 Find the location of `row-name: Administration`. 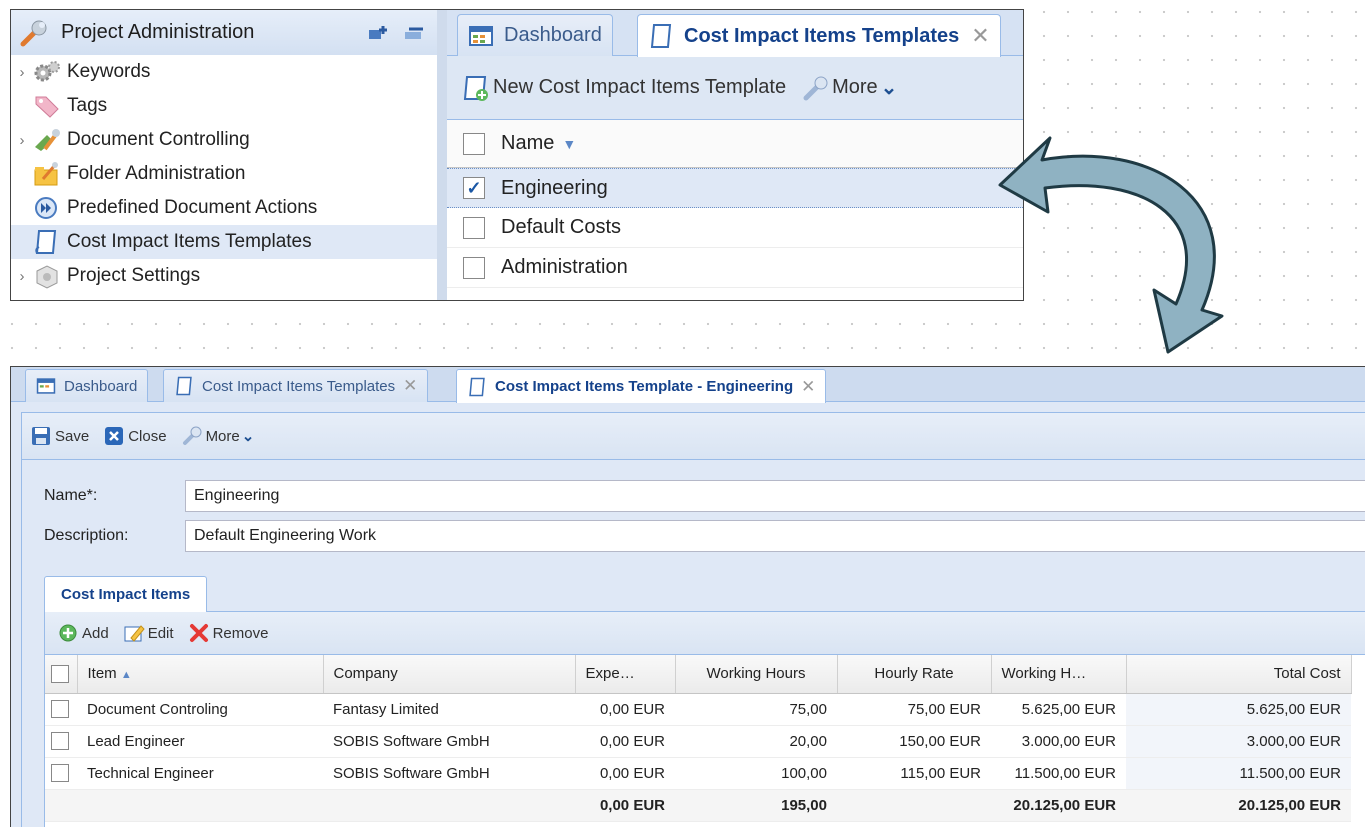

row-name: Administration is located at coordinates (564, 267).